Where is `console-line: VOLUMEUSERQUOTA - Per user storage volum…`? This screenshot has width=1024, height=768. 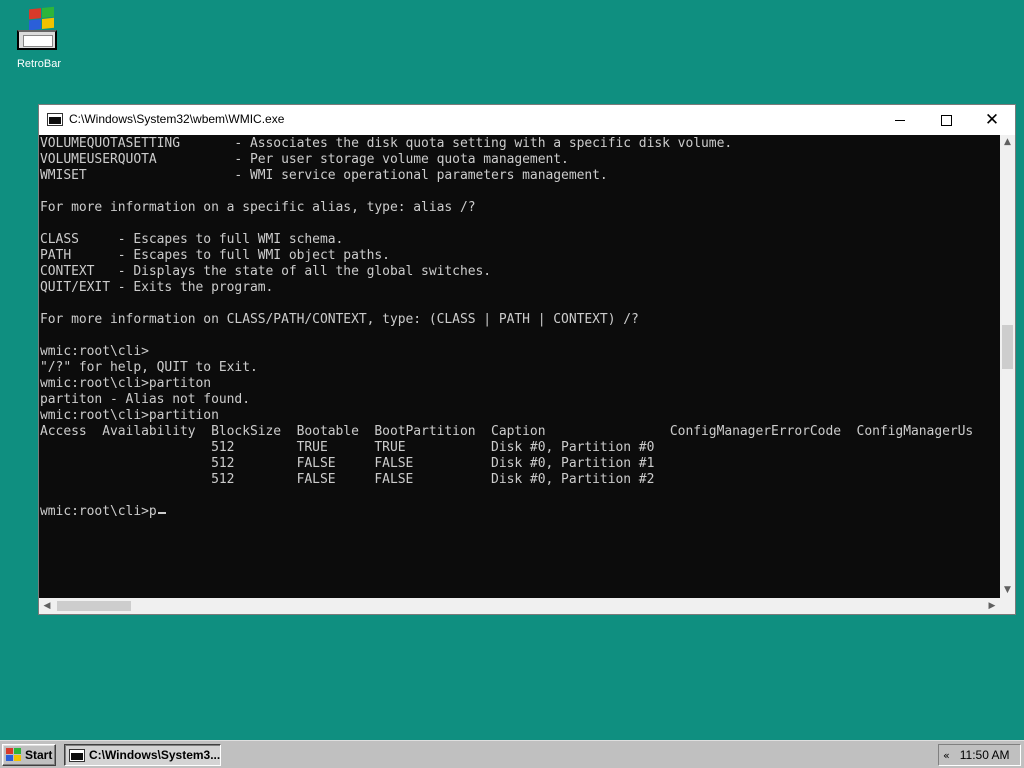
console-line: VOLUMEUSERQUOTA - Per user storage volum… is located at coordinates (304, 159).